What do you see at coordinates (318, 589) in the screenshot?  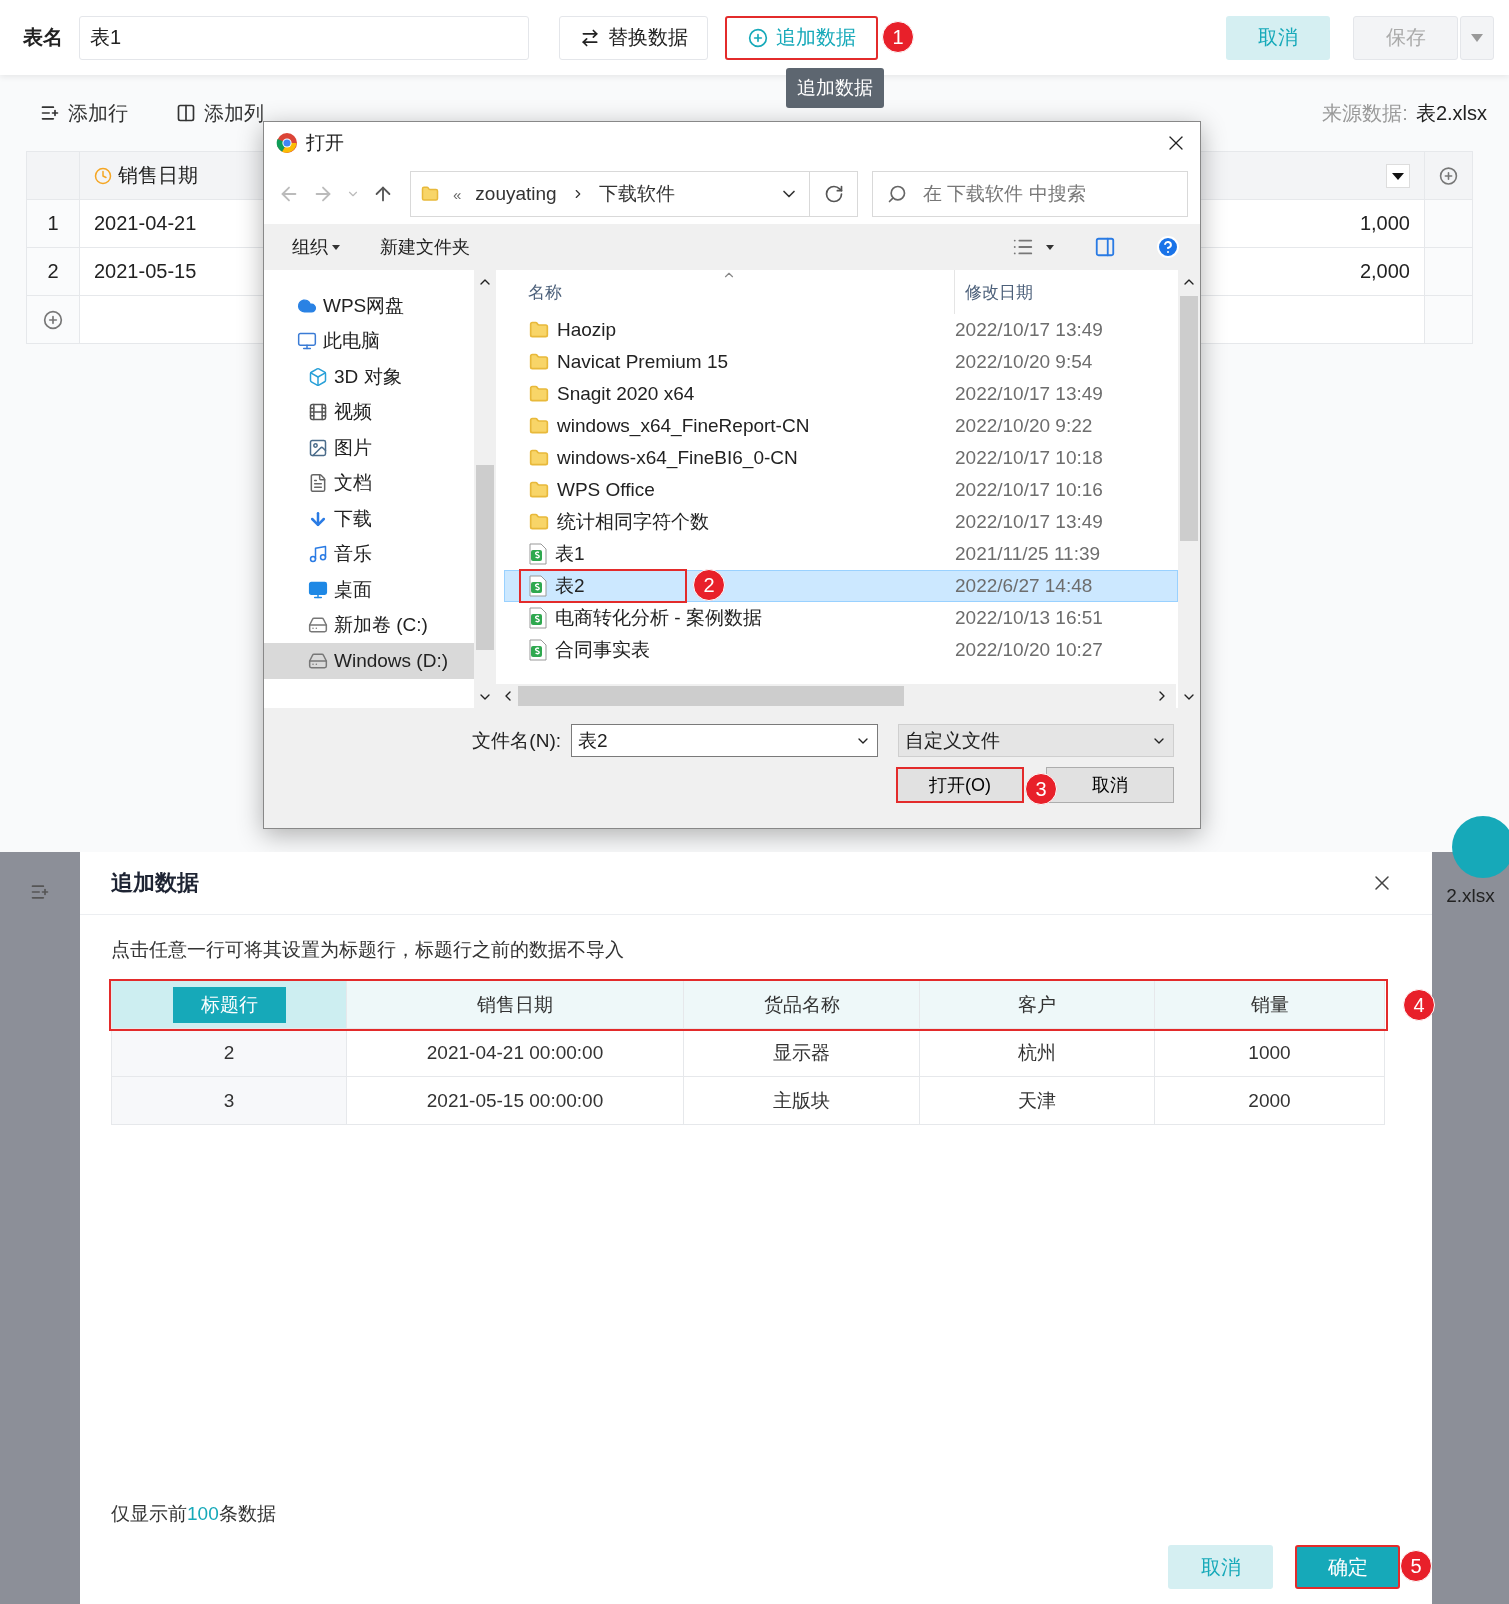 I see `desktop-icon` at bounding box center [318, 589].